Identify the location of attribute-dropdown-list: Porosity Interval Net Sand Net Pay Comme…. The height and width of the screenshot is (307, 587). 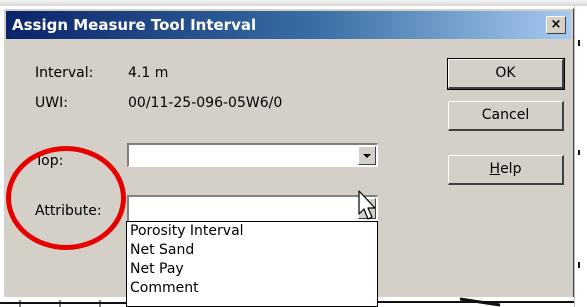
(252, 264).